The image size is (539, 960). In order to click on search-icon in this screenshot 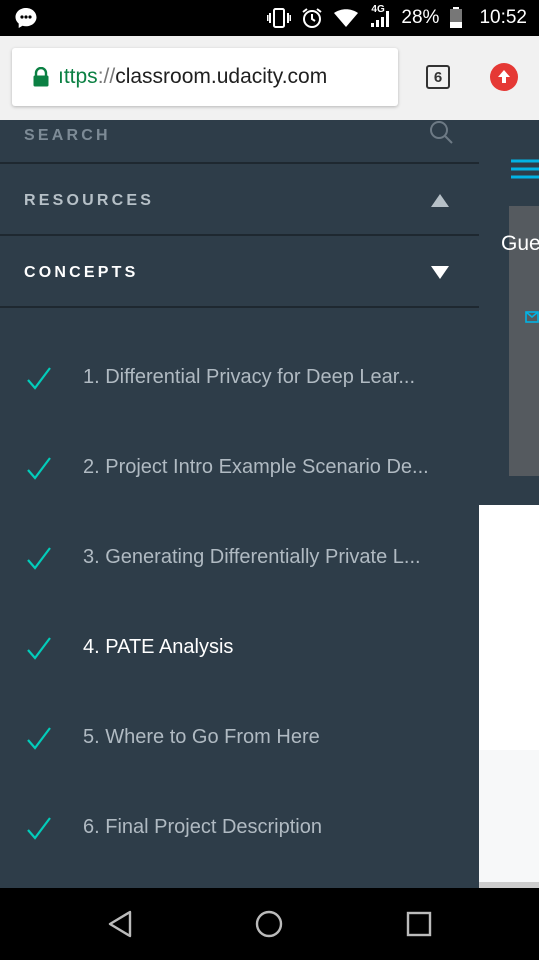, I will do `click(441, 132)`.